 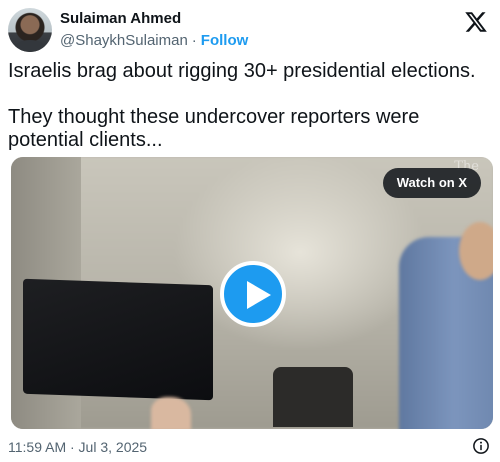 I want to click on watch-on-x-button: Watch on X, so click(x=431, y=183).